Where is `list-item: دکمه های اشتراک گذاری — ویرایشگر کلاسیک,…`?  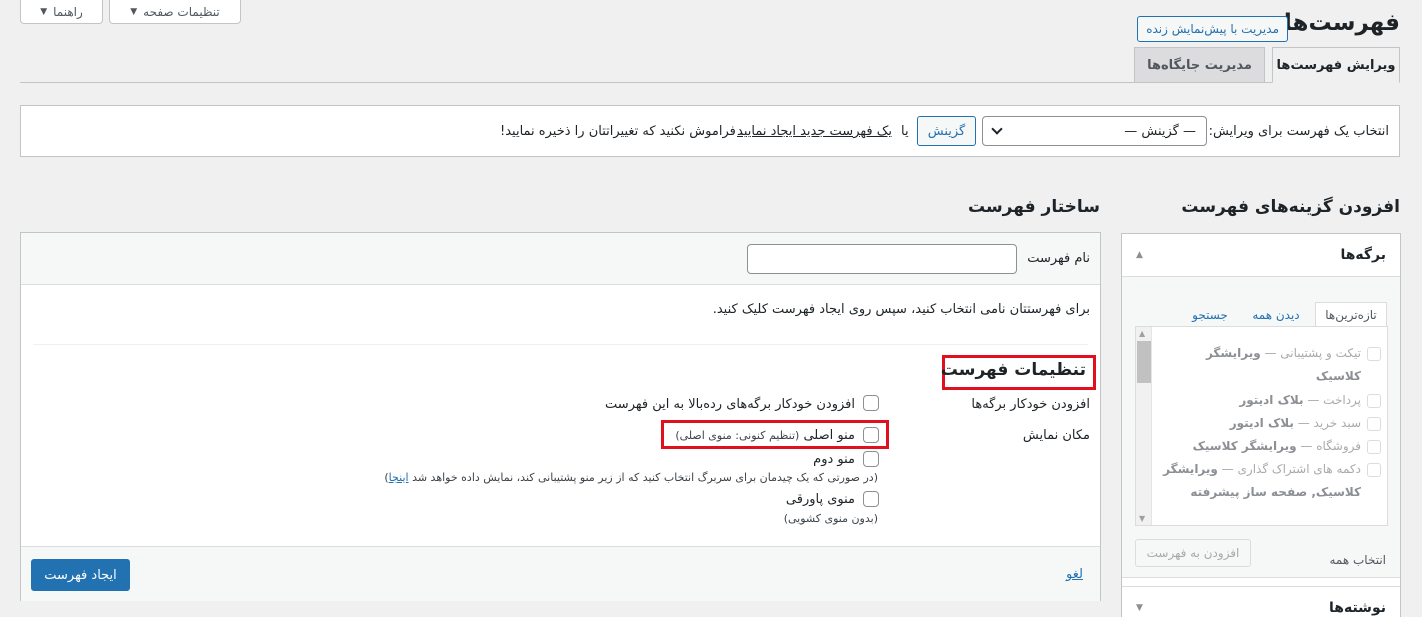
list-item: دکمه های اشتراک گذاری — ویرایشگر کلاسیک,… is located at coordinates (1271, 481).